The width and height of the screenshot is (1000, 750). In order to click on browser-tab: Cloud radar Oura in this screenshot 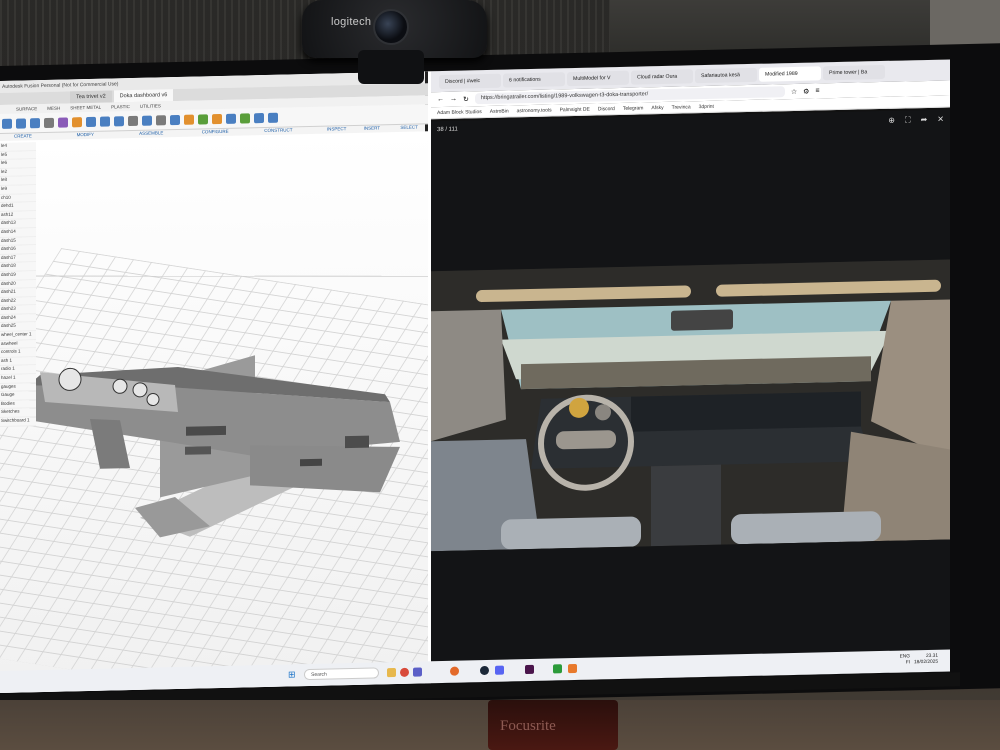, I will do `click(662, 76)`.